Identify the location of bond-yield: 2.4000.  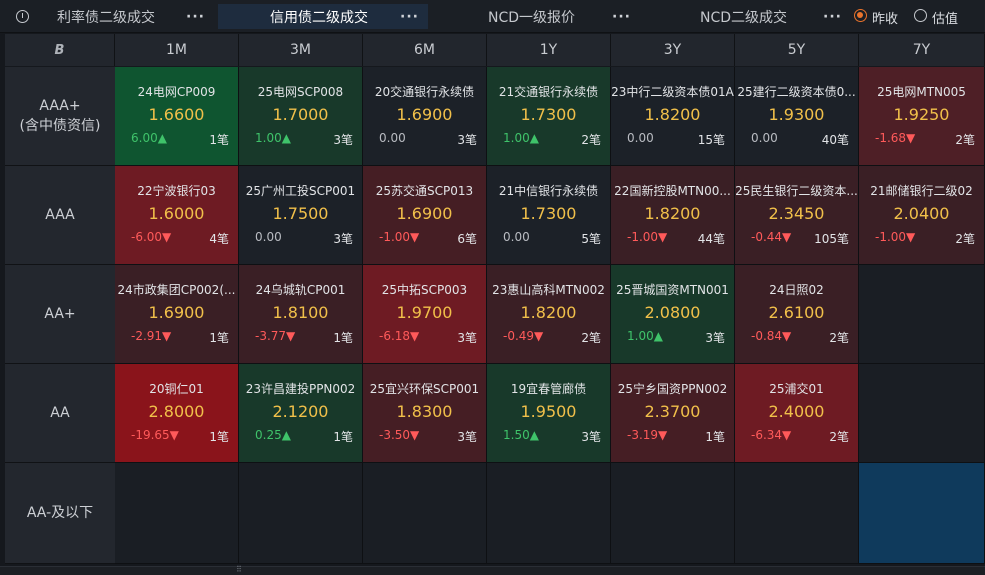
(796, 411).